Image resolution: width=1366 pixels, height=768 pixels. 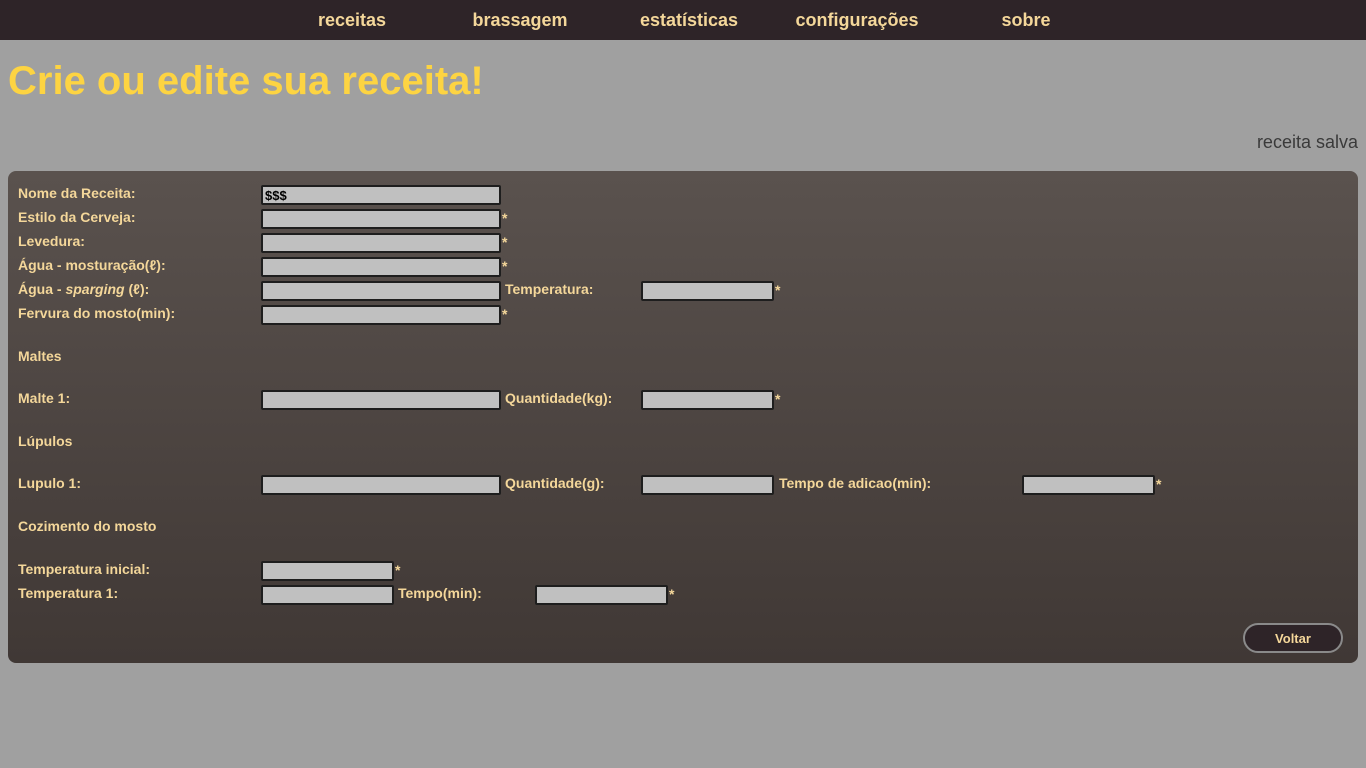 I want to click on beer-style-input, so click(x=381, y=219).